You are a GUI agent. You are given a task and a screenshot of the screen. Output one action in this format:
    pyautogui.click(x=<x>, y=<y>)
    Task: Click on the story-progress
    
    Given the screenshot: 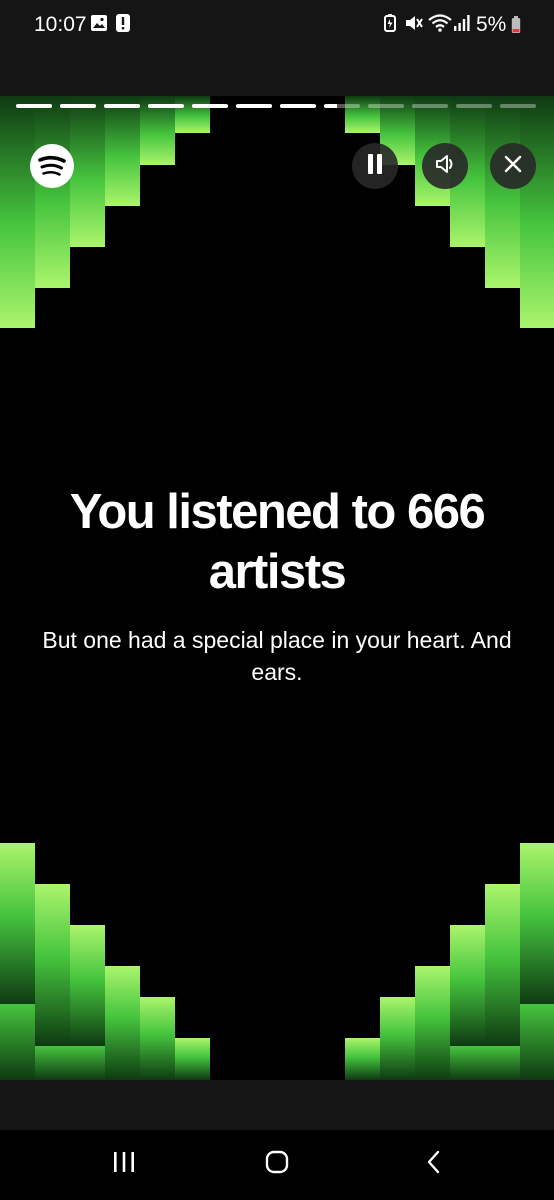 What is the action you would take?
    pyautogui.click(x=276, y=106)
    